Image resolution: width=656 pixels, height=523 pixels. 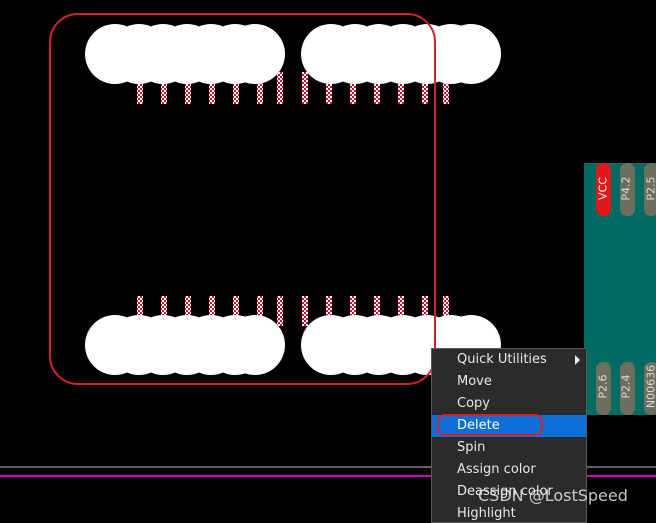 I want to click on pad-bottom, so click(x=255, y=345).